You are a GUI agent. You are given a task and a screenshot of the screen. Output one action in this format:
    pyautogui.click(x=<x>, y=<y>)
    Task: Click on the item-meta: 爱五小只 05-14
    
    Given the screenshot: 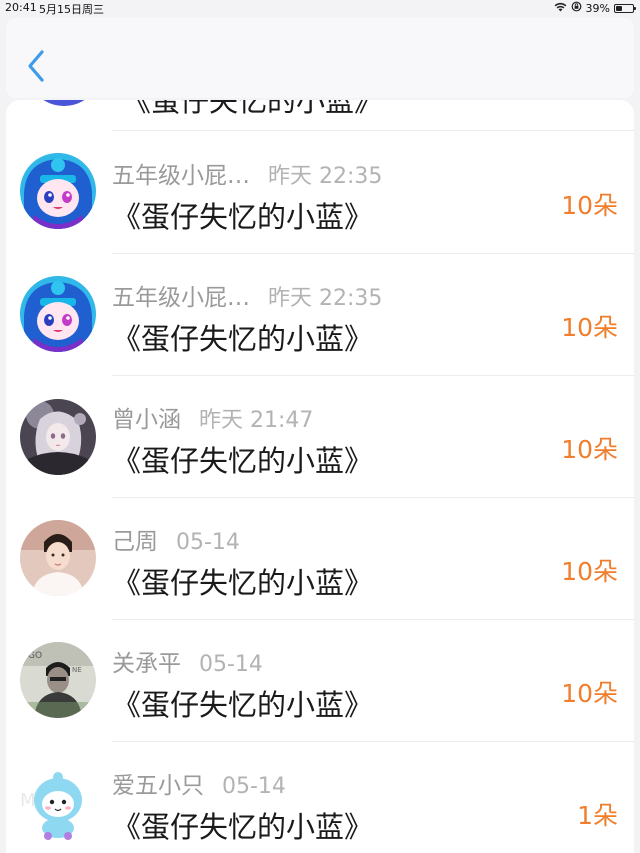 What is the action you would take?
    pyautogui.click(x=199, y=782)
    